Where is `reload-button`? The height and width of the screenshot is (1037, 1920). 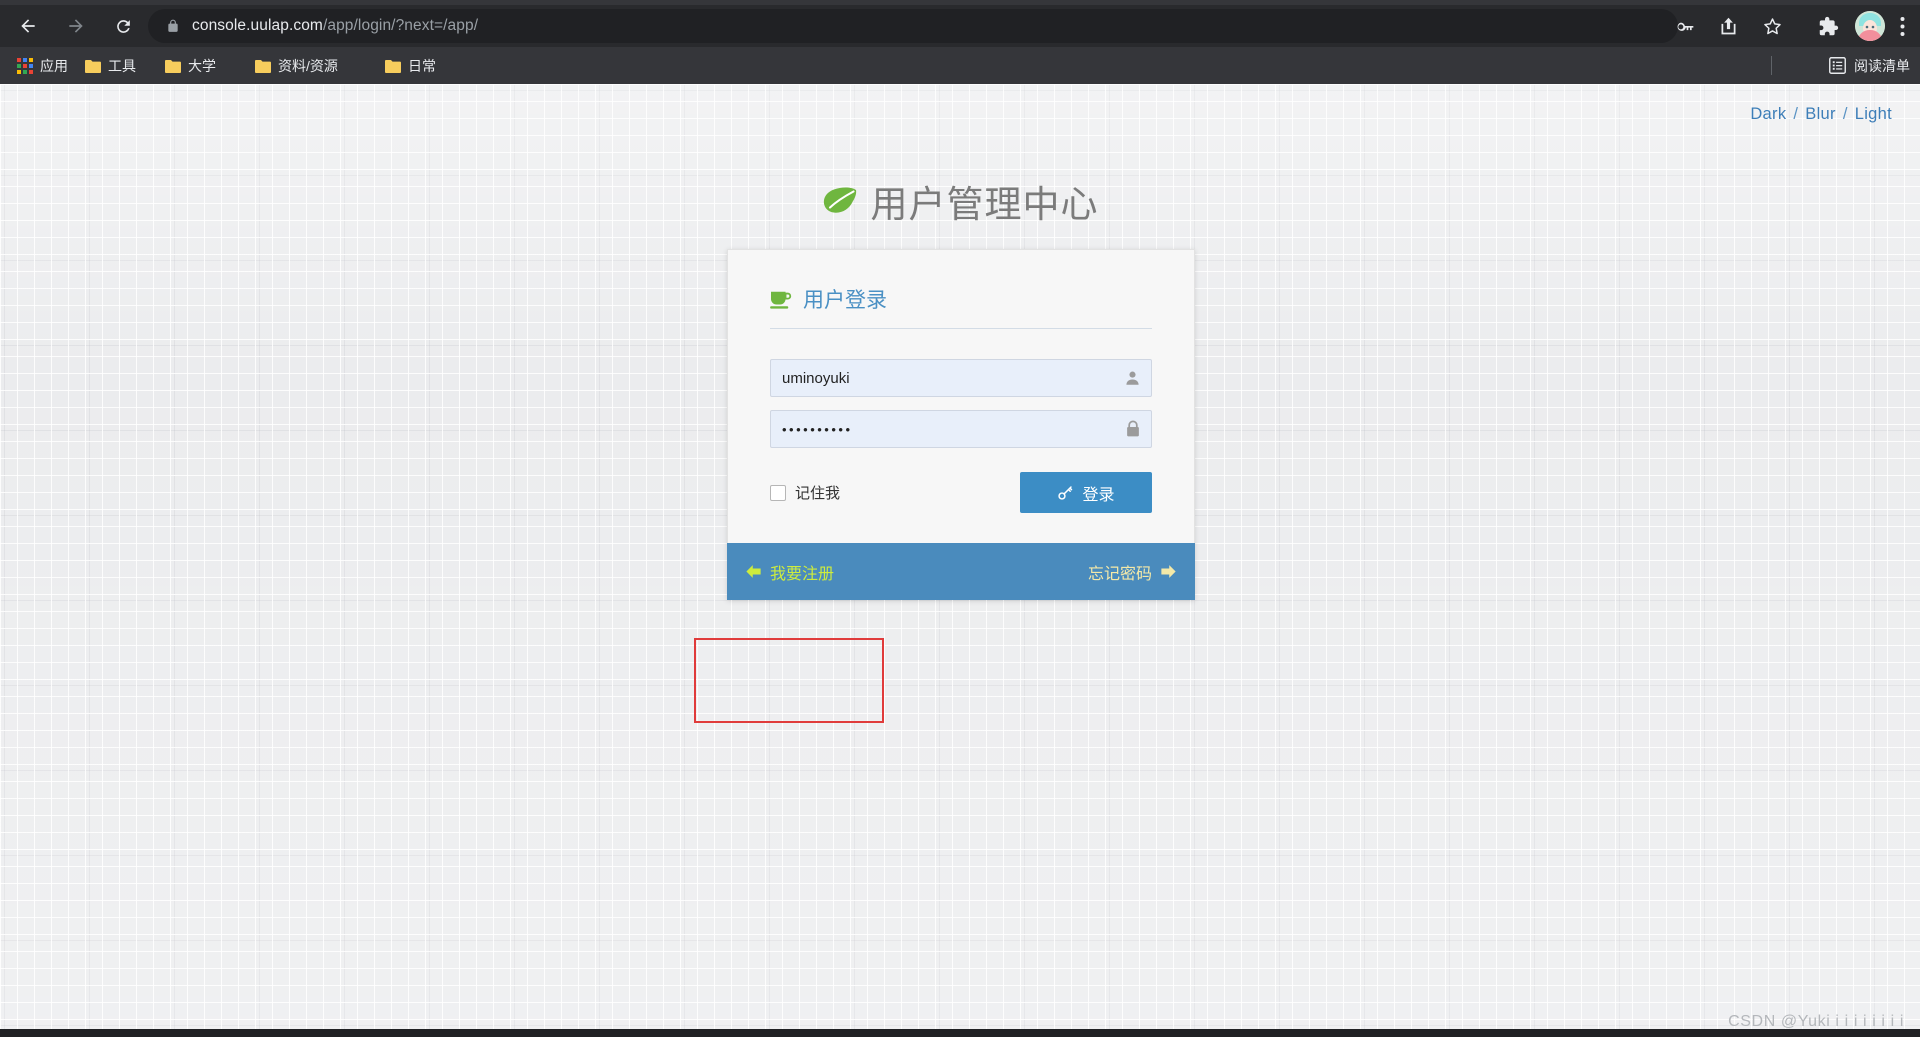
reload-button is located at coordinates (123, 26).